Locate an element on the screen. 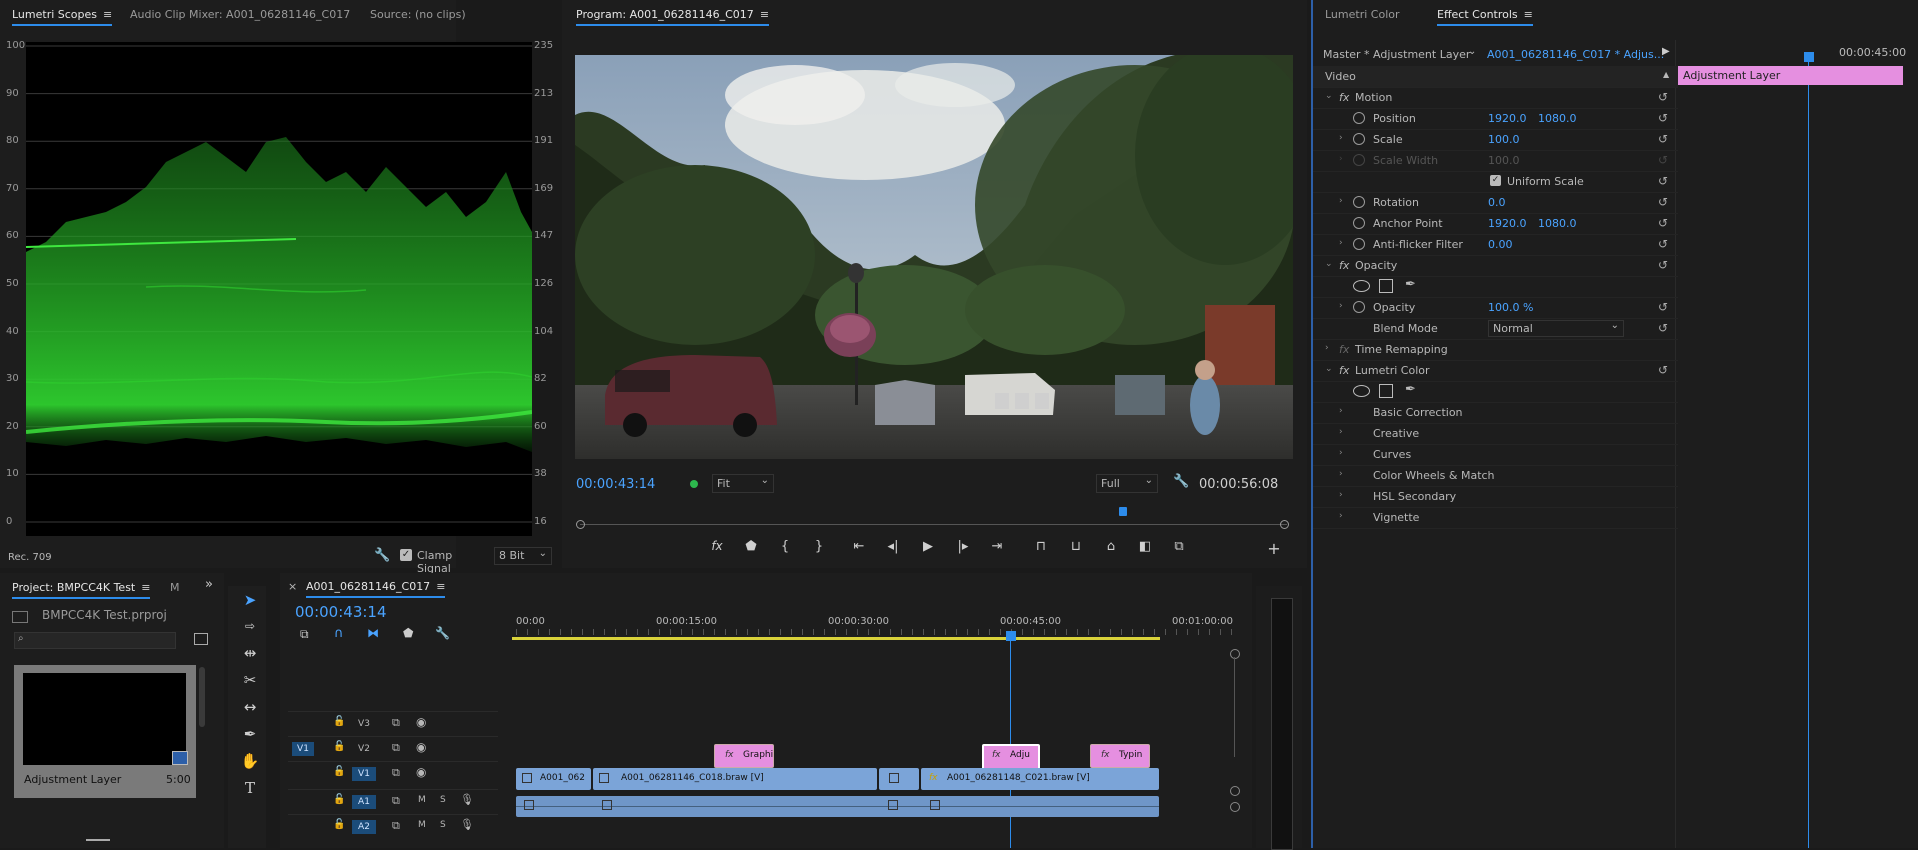 Image resolution: width=1918 pixels, height=850 pixels. position-y-value: 1080.0 is located at coordinates (1557, 118).